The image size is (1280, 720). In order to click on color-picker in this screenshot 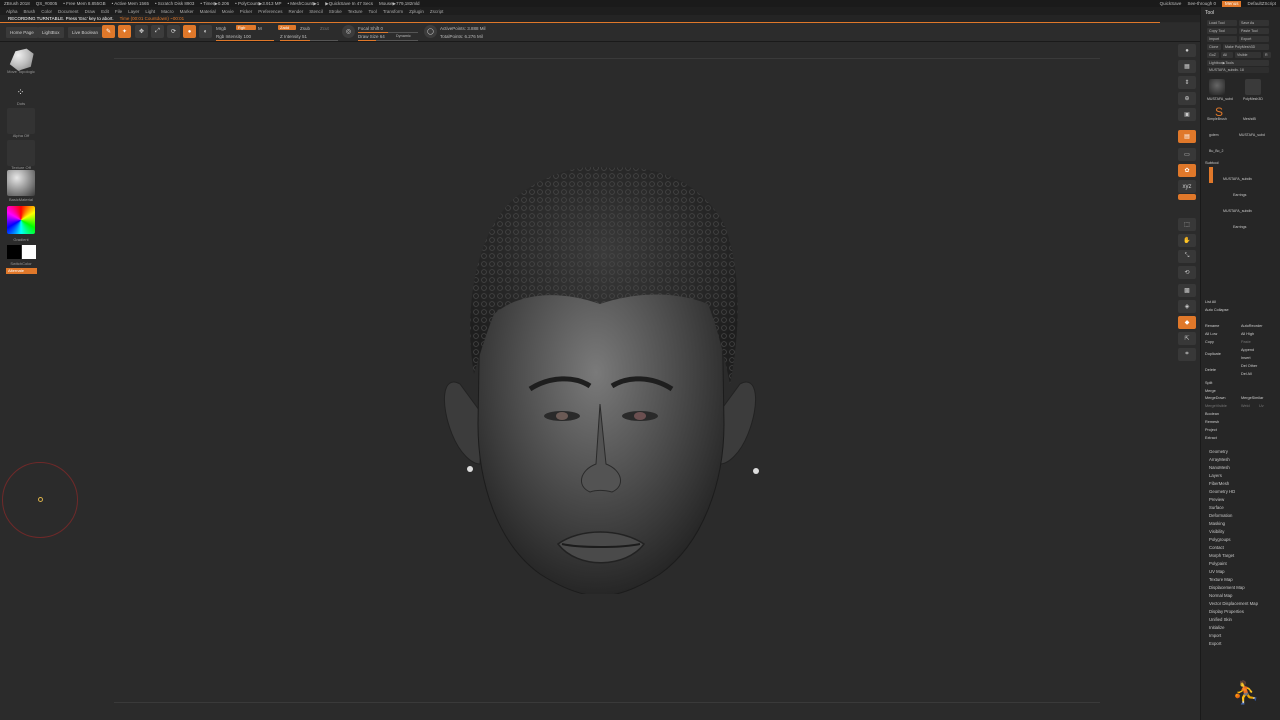, I will do `click(21, 220)`.